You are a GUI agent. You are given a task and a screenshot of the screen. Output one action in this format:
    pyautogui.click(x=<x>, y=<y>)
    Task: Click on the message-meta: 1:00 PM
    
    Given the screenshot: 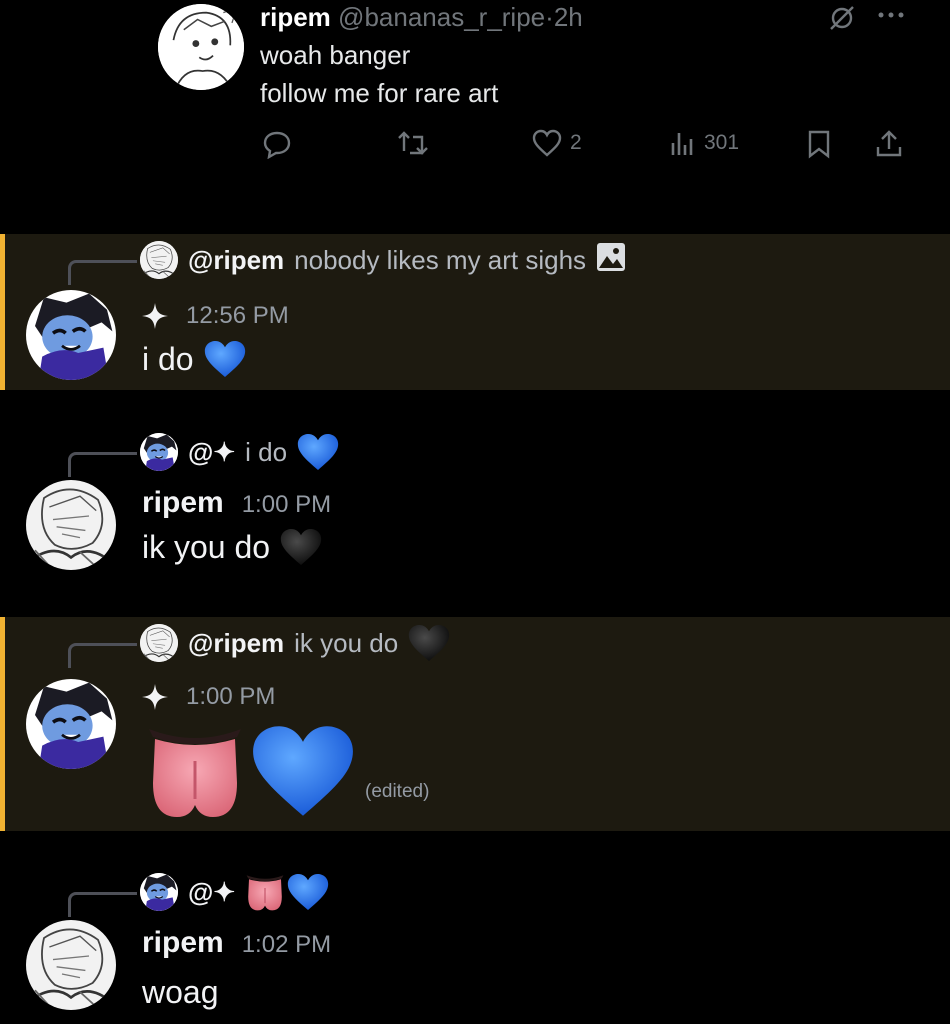 What is the action you would take?
    pyautogui.click(x=208, y=697)
    